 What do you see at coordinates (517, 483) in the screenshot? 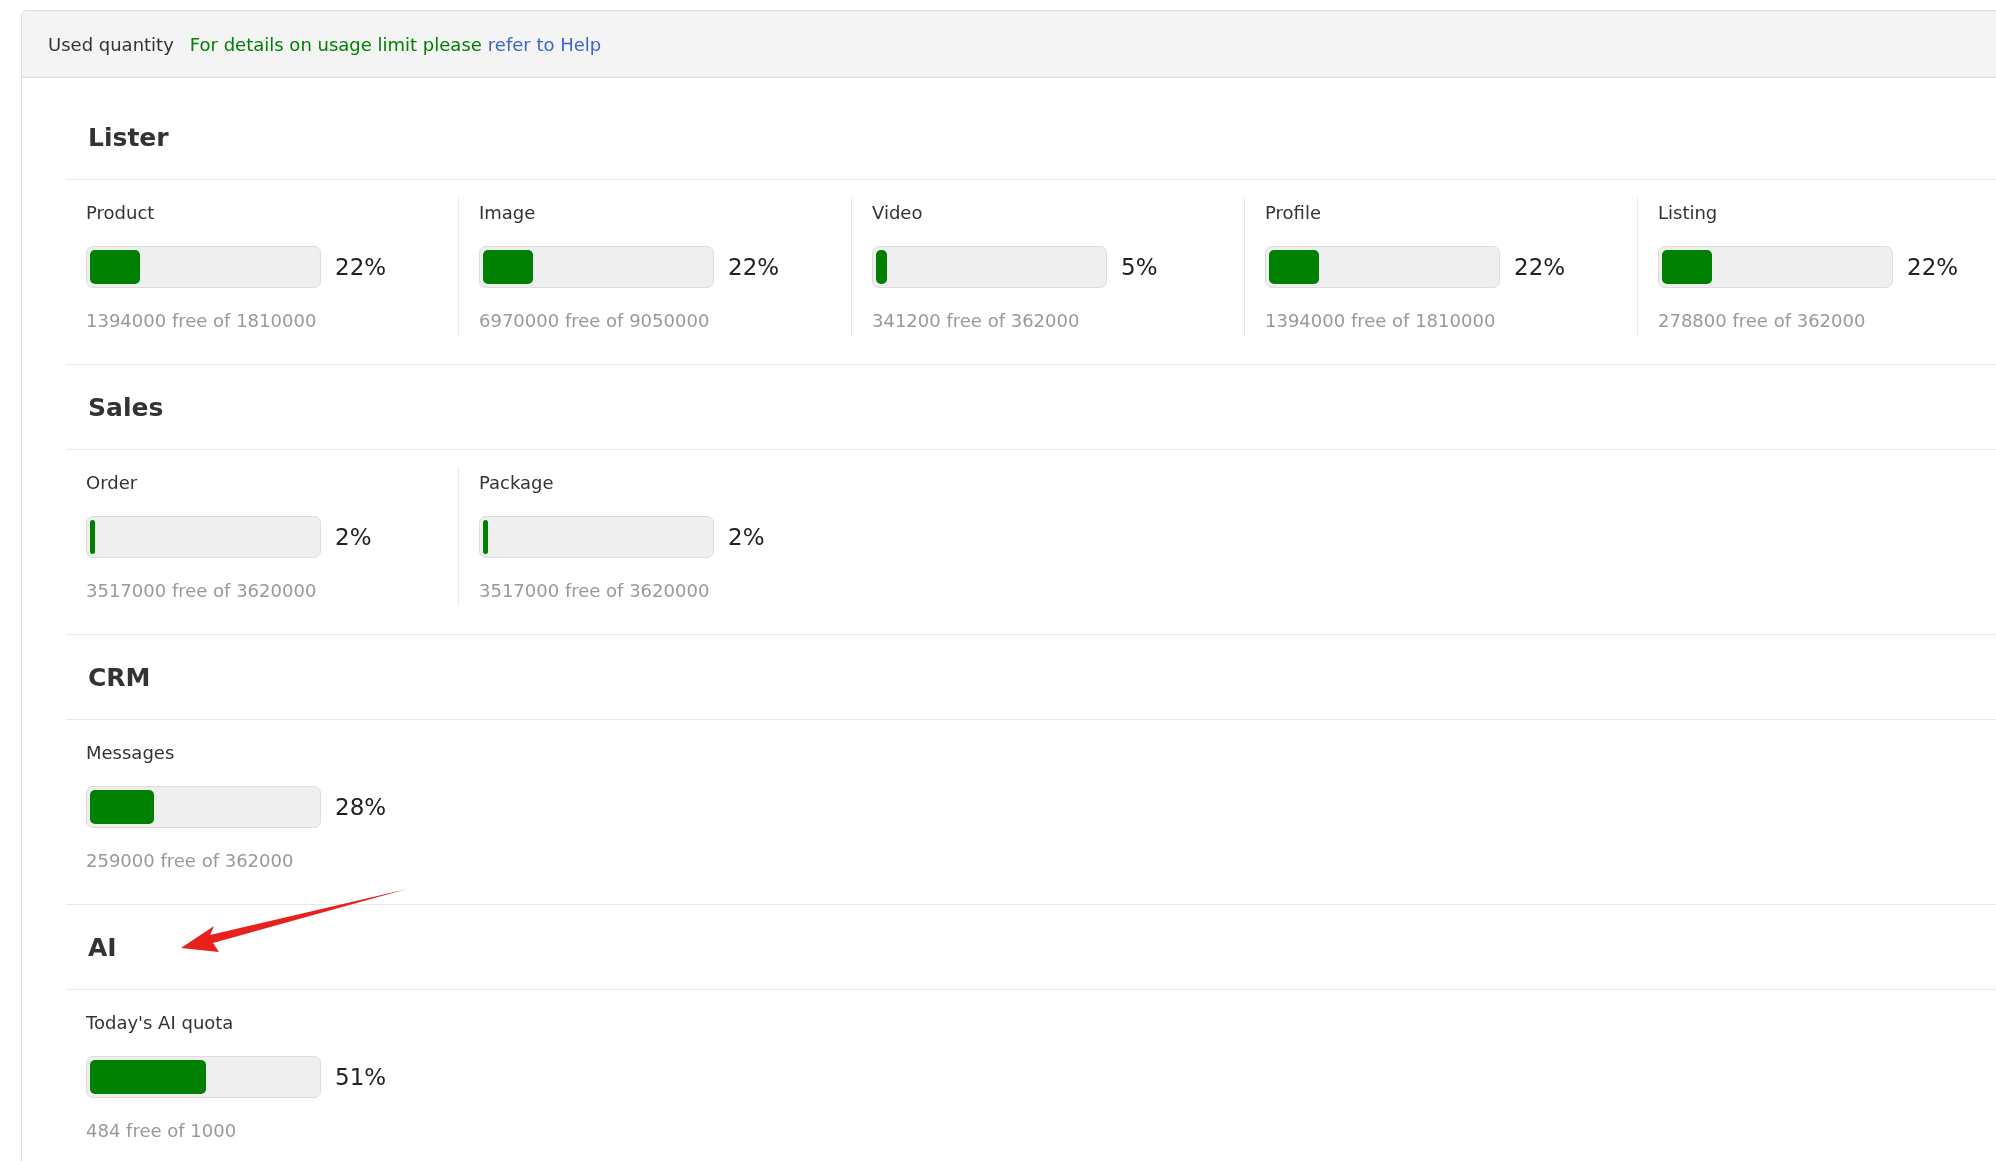
I see `quota-label: Package` at bounding box center [517, 483].